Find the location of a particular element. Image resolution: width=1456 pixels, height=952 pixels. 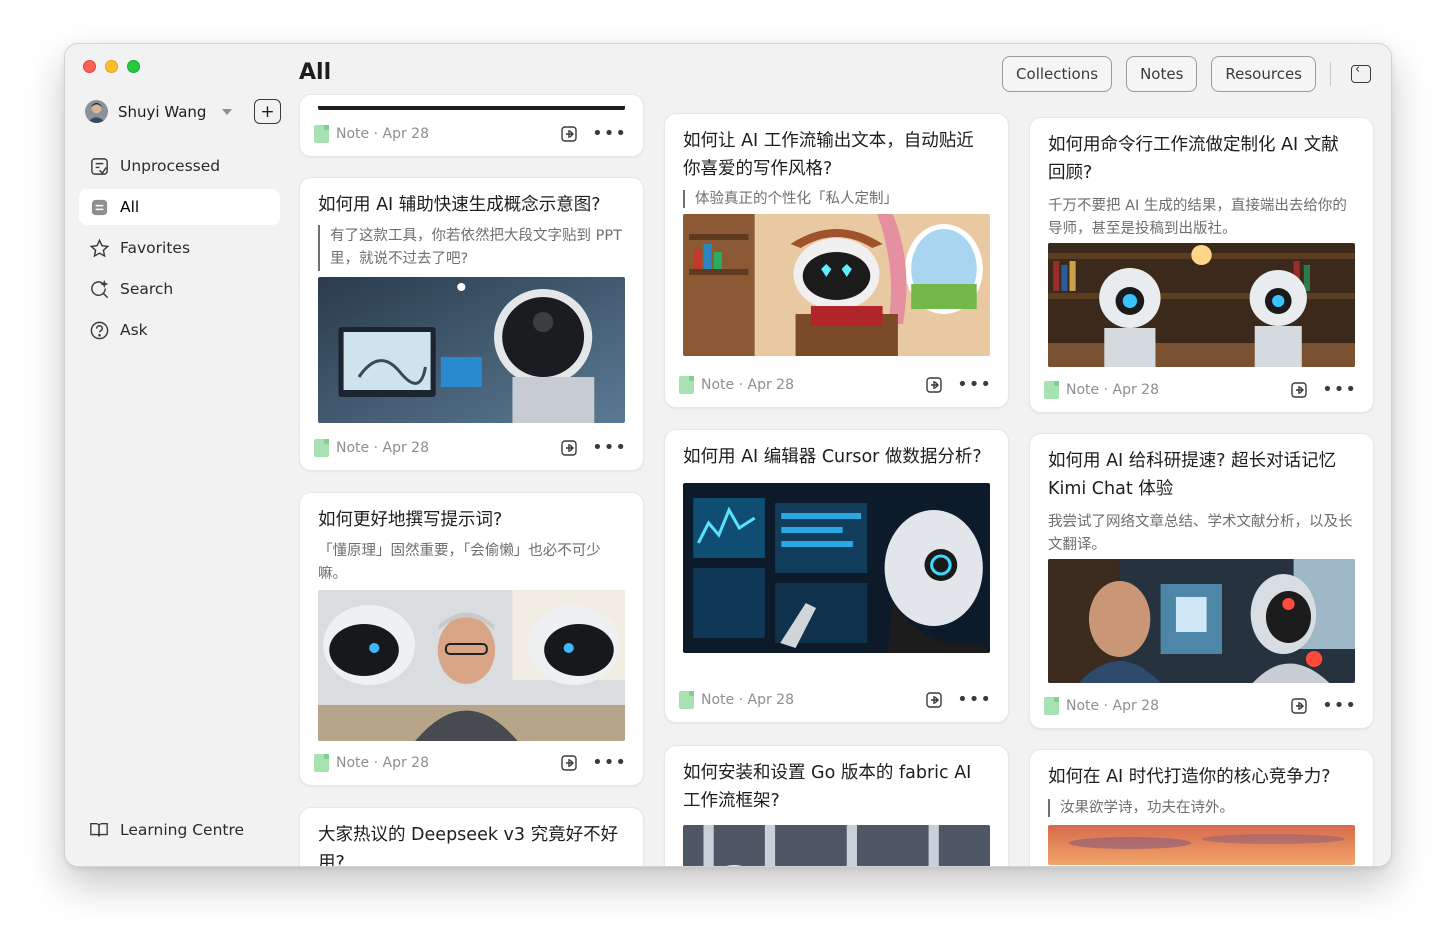

sidebar-item-unprocessed: Unprocessed is located at coordinates (179, 166).